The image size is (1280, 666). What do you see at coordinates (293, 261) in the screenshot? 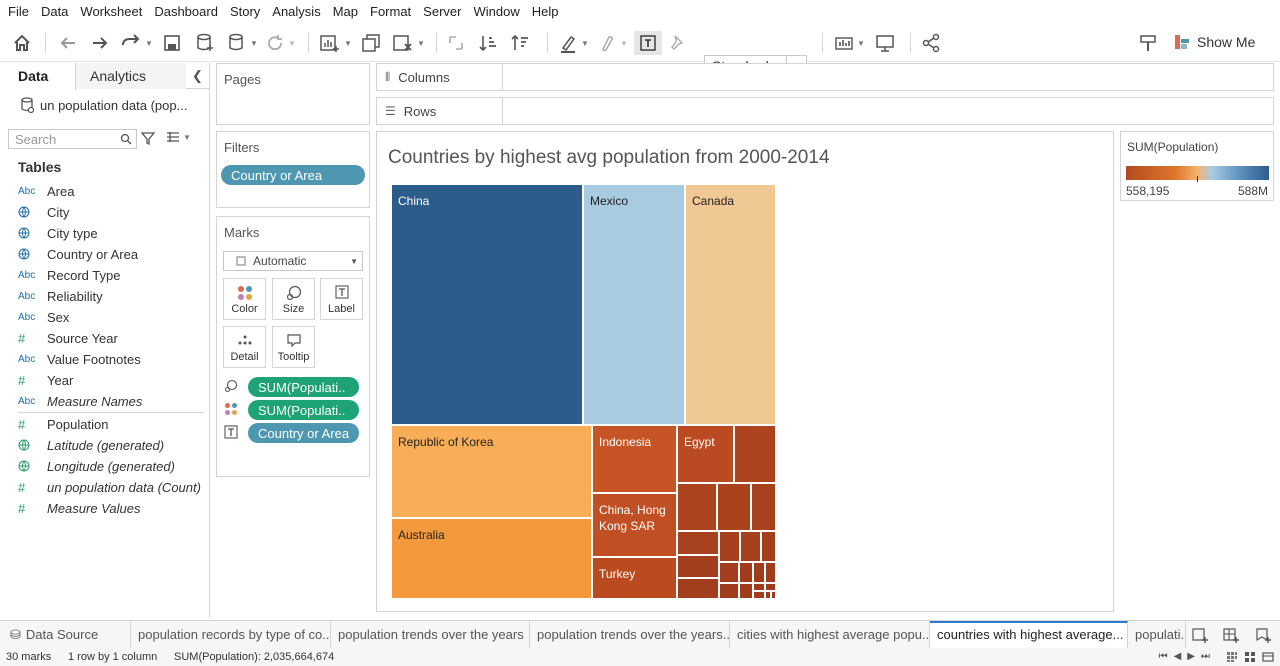
I see `mark-type-select: Automatic ▼` at bounding box center [293, 261].